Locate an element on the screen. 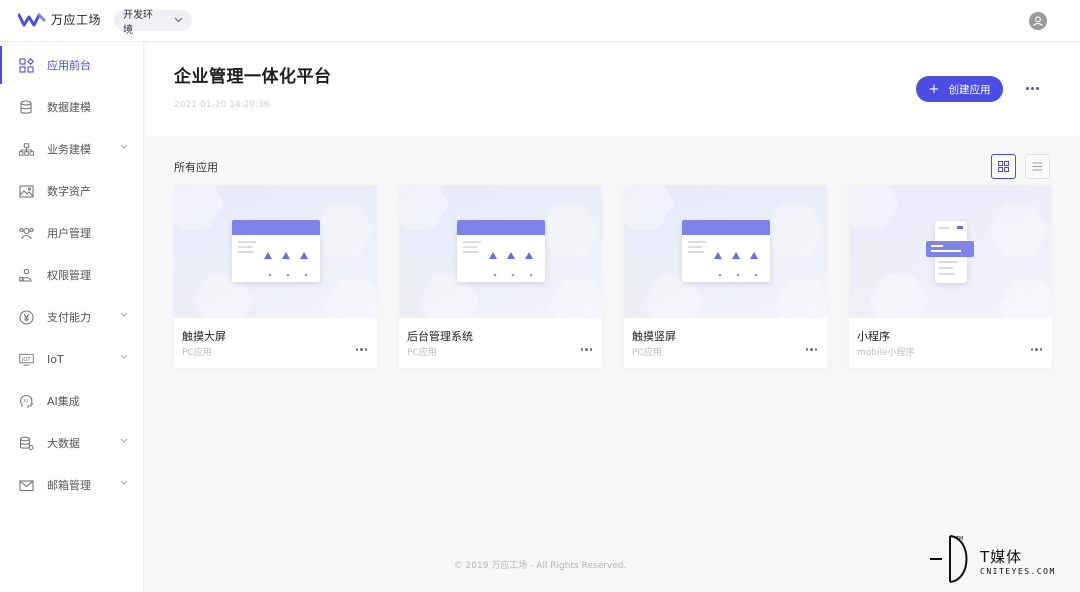 The image size is (1080, 592). environment-select: 开发环境 is located at coordinates (153, 23).